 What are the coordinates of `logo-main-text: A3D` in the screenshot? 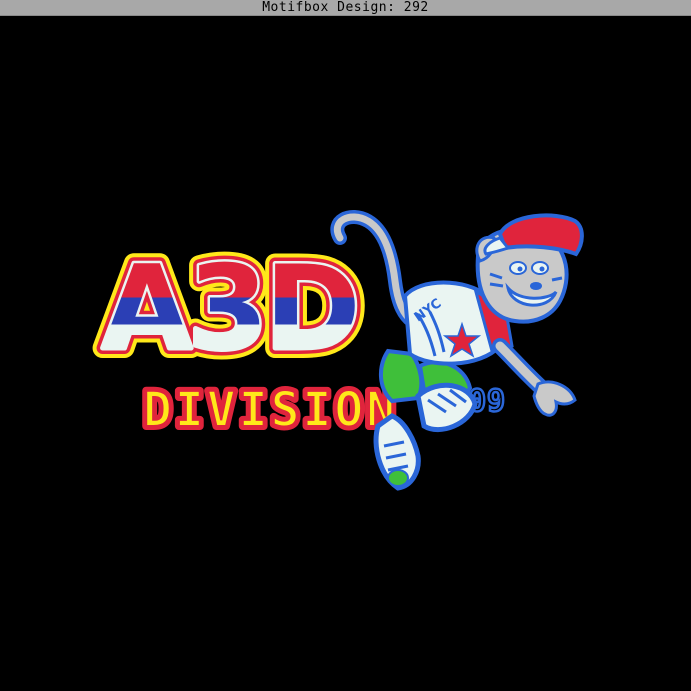 It's located at (229, 308).